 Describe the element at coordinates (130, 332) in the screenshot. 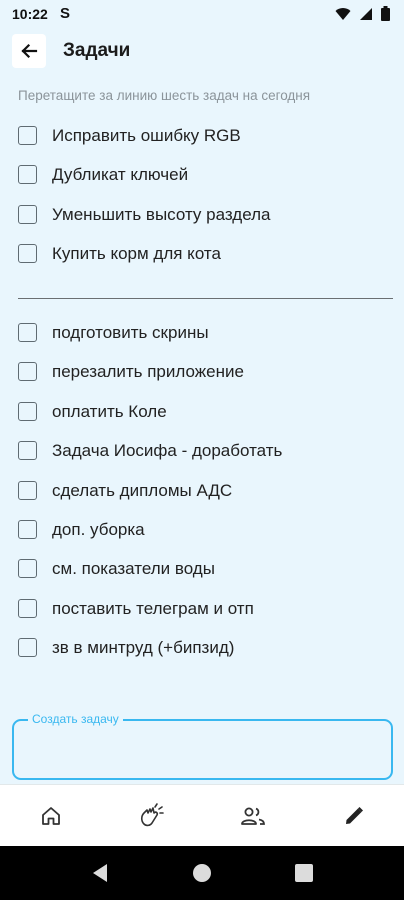

I see `task-label: подготовить скрины` at that location.